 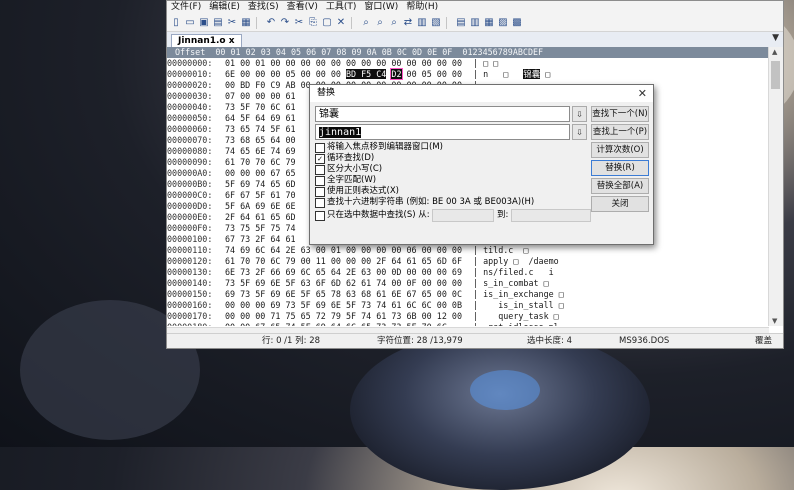 What do you see at coordinates (518, 294) in the screenshot?
I see `hex-ascii: | is_in_exchange □` at bounding box center [518, 294].